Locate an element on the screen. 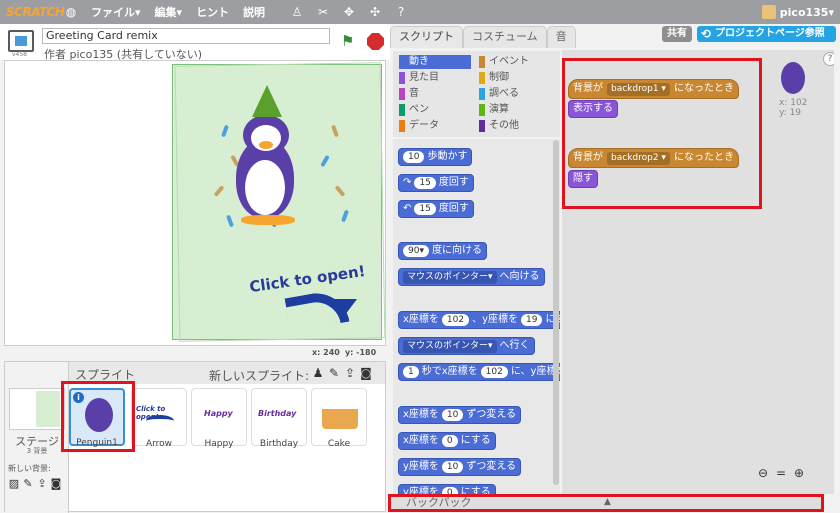  move-steps-block: 10 歩動かす is located at coordinates (435, 157).